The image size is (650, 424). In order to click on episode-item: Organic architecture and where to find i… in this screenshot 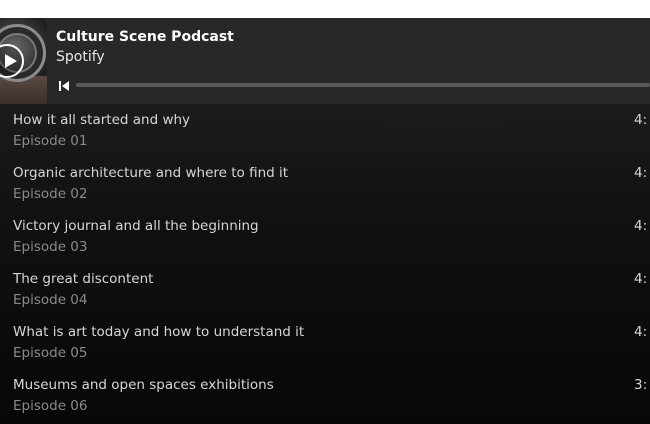, I will do `click(325, 183)`.